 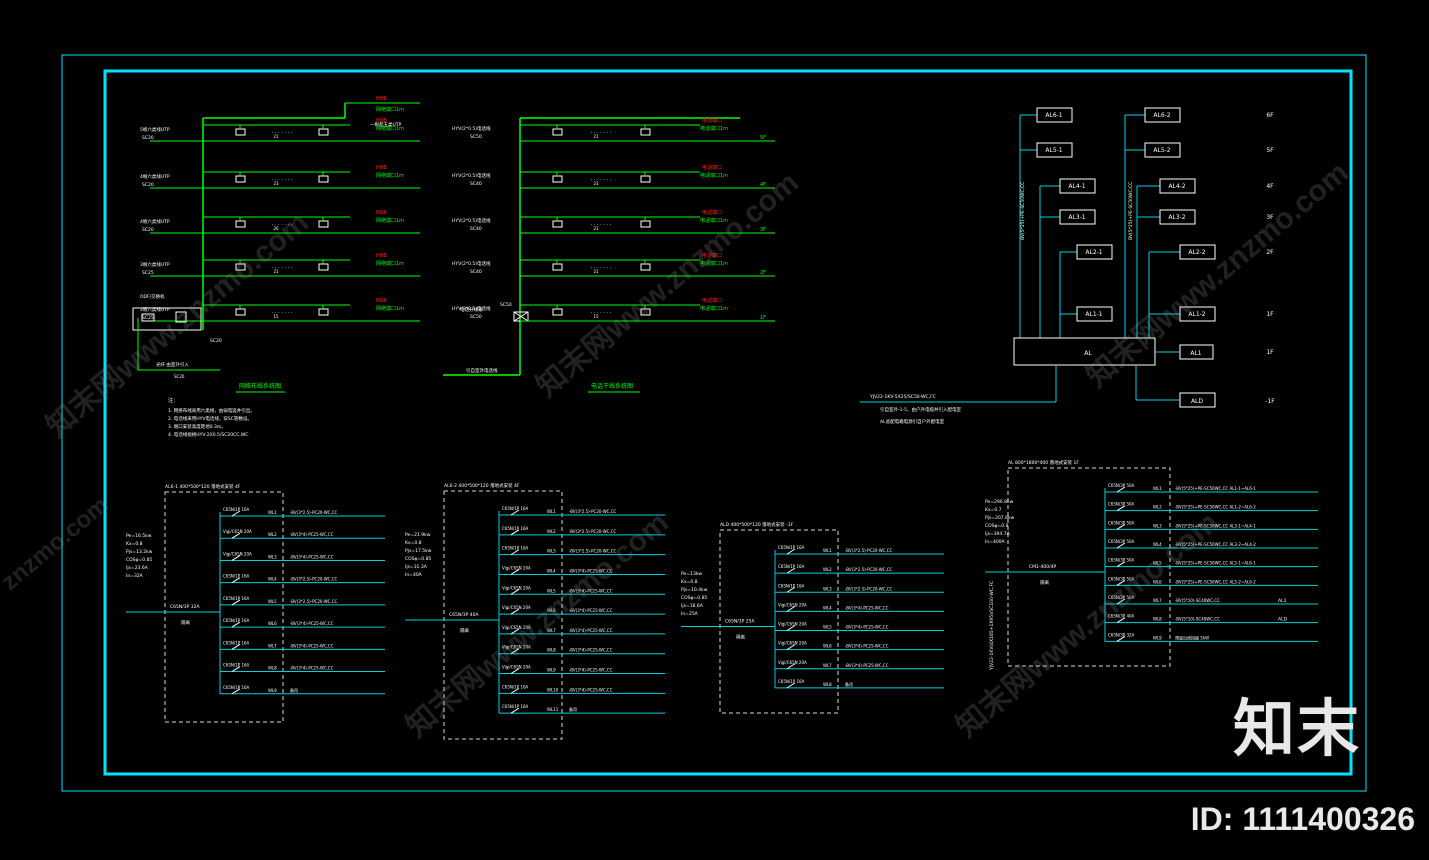 I want to click on brand-id: ID: 1111400326, so click(x=1302, y=819).